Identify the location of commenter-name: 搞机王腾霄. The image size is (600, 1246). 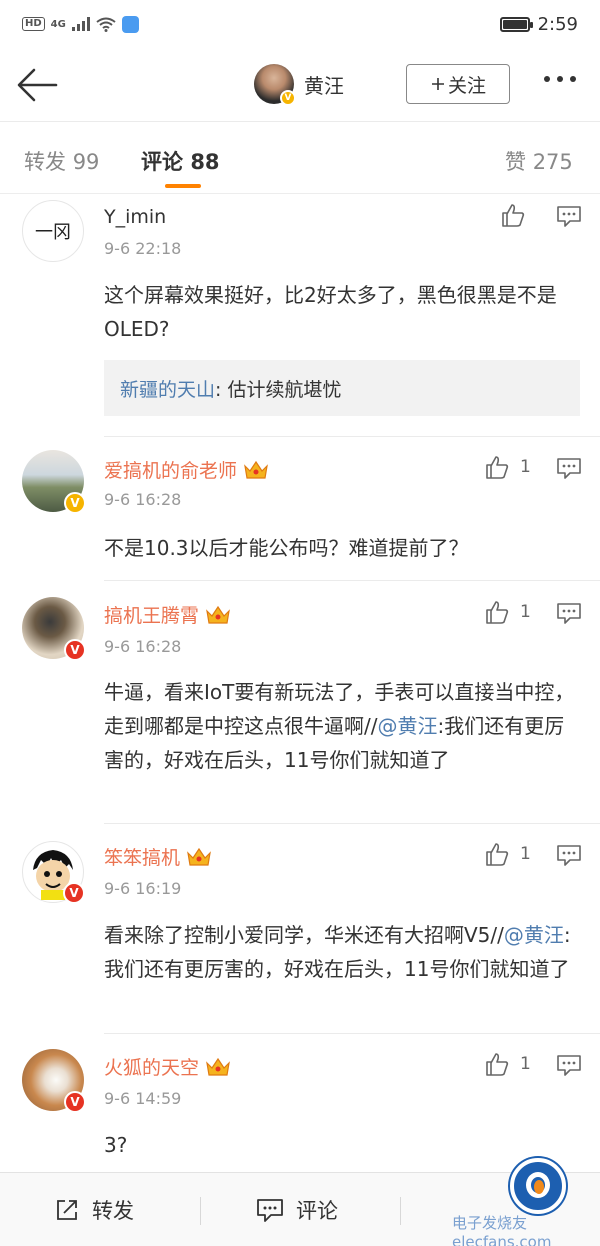
(167, 614).